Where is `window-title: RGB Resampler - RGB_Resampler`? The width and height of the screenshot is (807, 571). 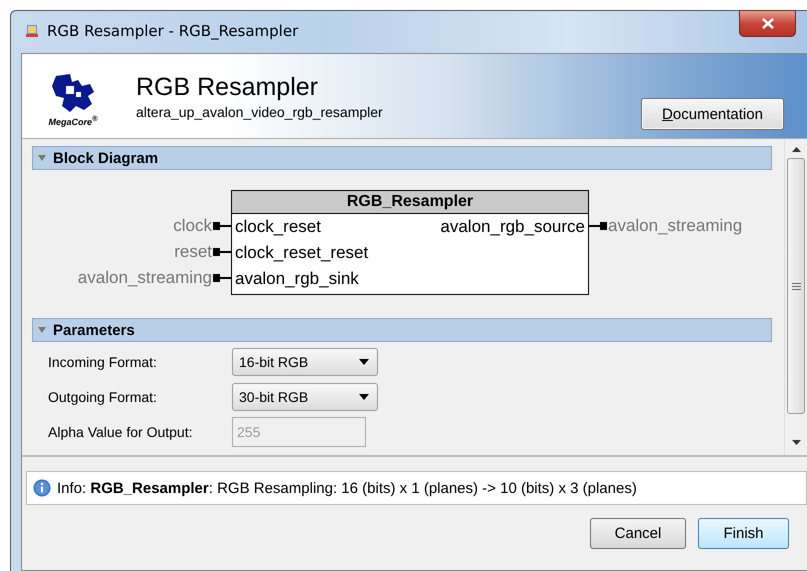
window-title: RGB Resampler - RGB_Resampler is located at coordinates (172, 31).